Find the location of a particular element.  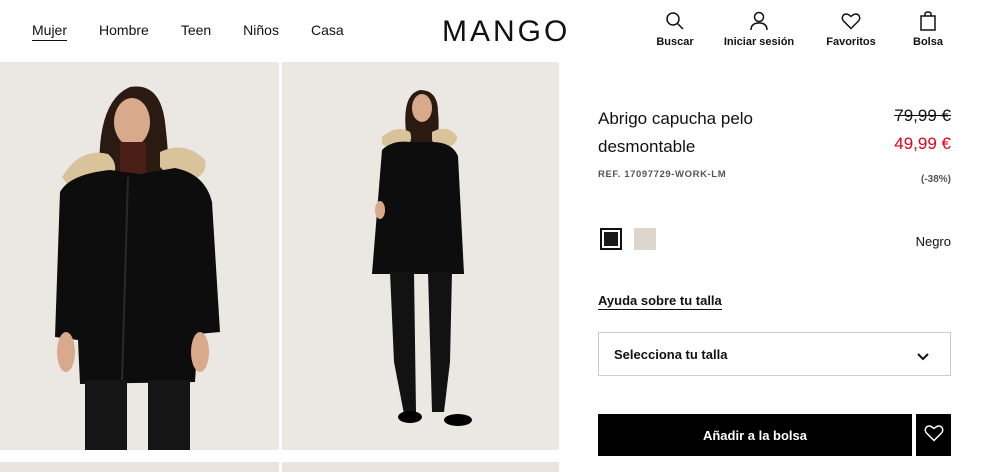

product-reference: REF. 17097729-WORK-LM is located at coordinates (662, 174).